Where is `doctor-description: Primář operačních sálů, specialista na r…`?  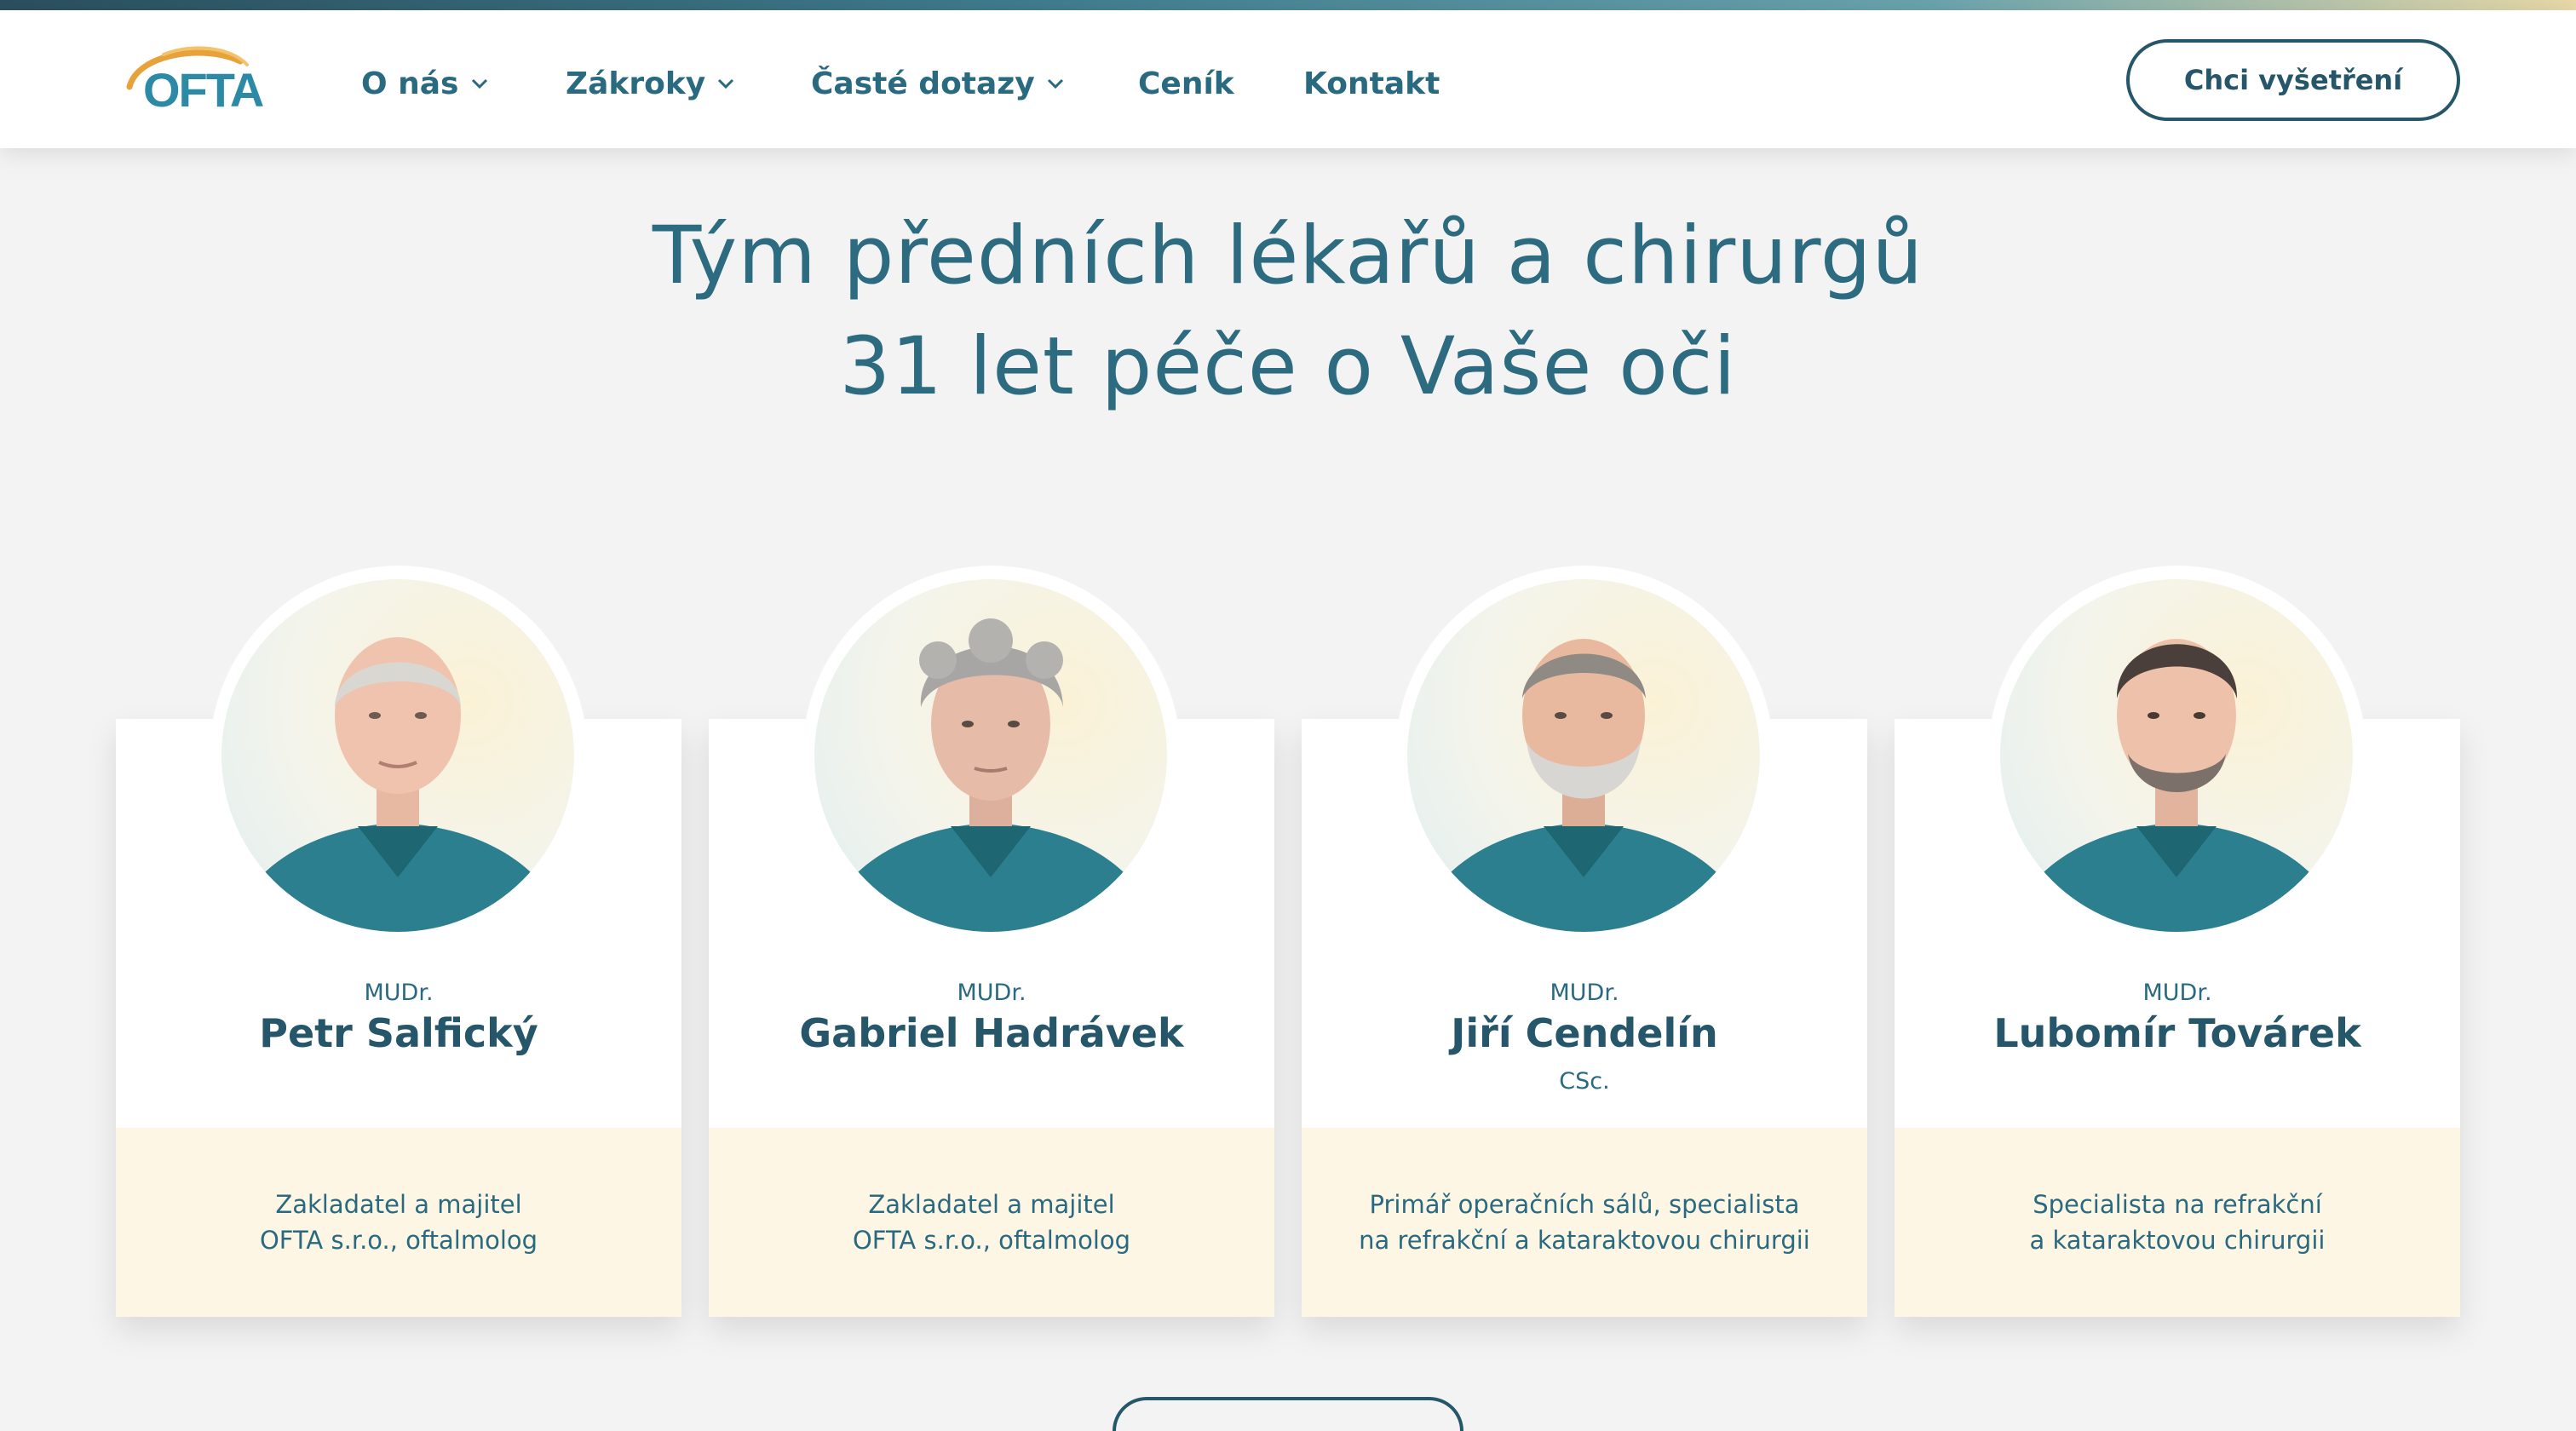 doctor-description: Primář operačních sálů, specialista na r… is located at coordinates (1585, 1222).